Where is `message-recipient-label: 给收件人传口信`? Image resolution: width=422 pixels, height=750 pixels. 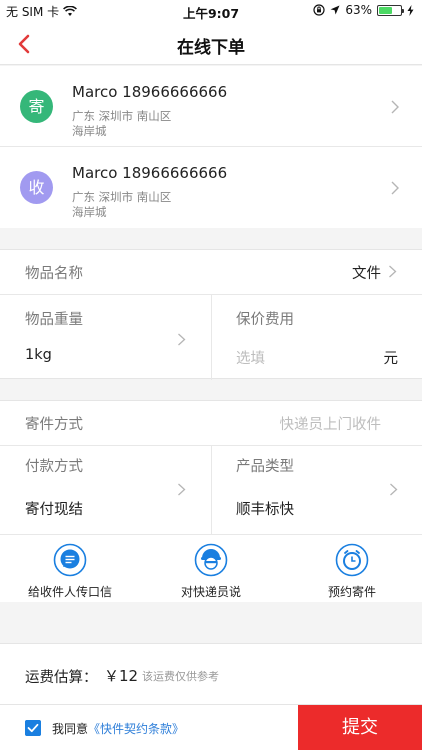 message-recipient-label: 给收件人传口信 is located at coordinates (69, 592).